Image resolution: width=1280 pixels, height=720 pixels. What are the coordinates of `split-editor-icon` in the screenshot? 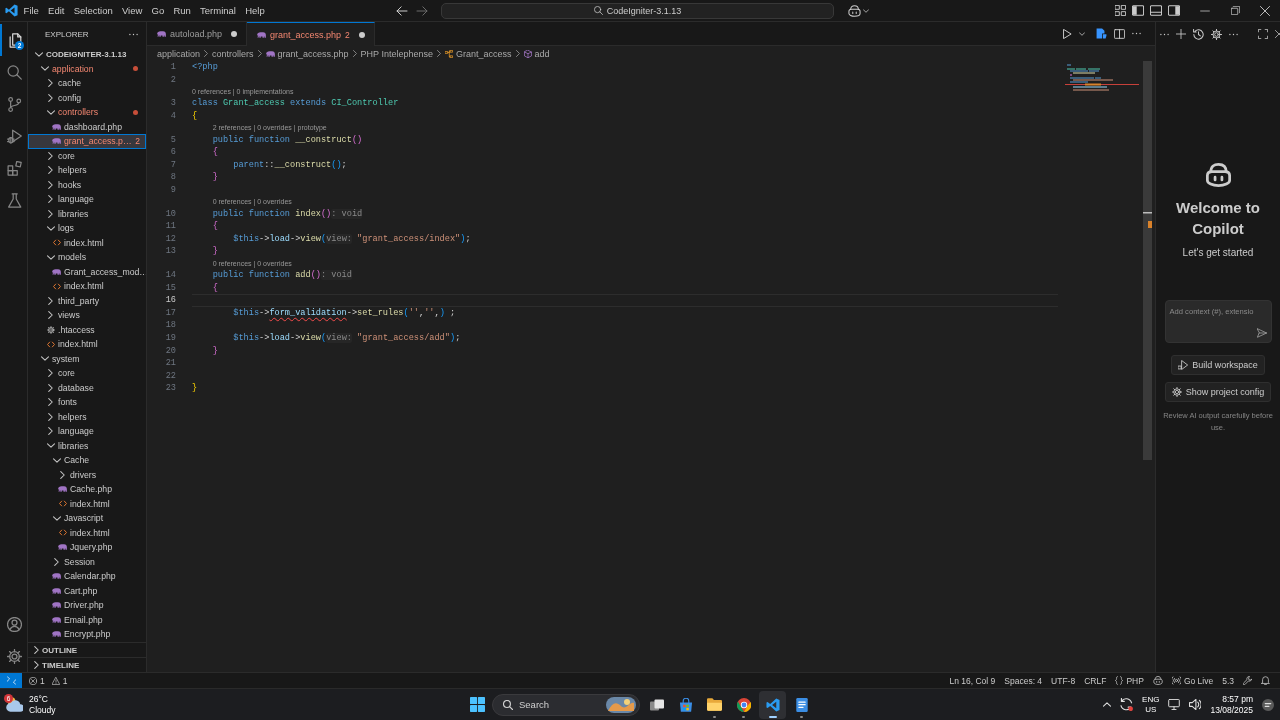 It's located at (1119, 33).